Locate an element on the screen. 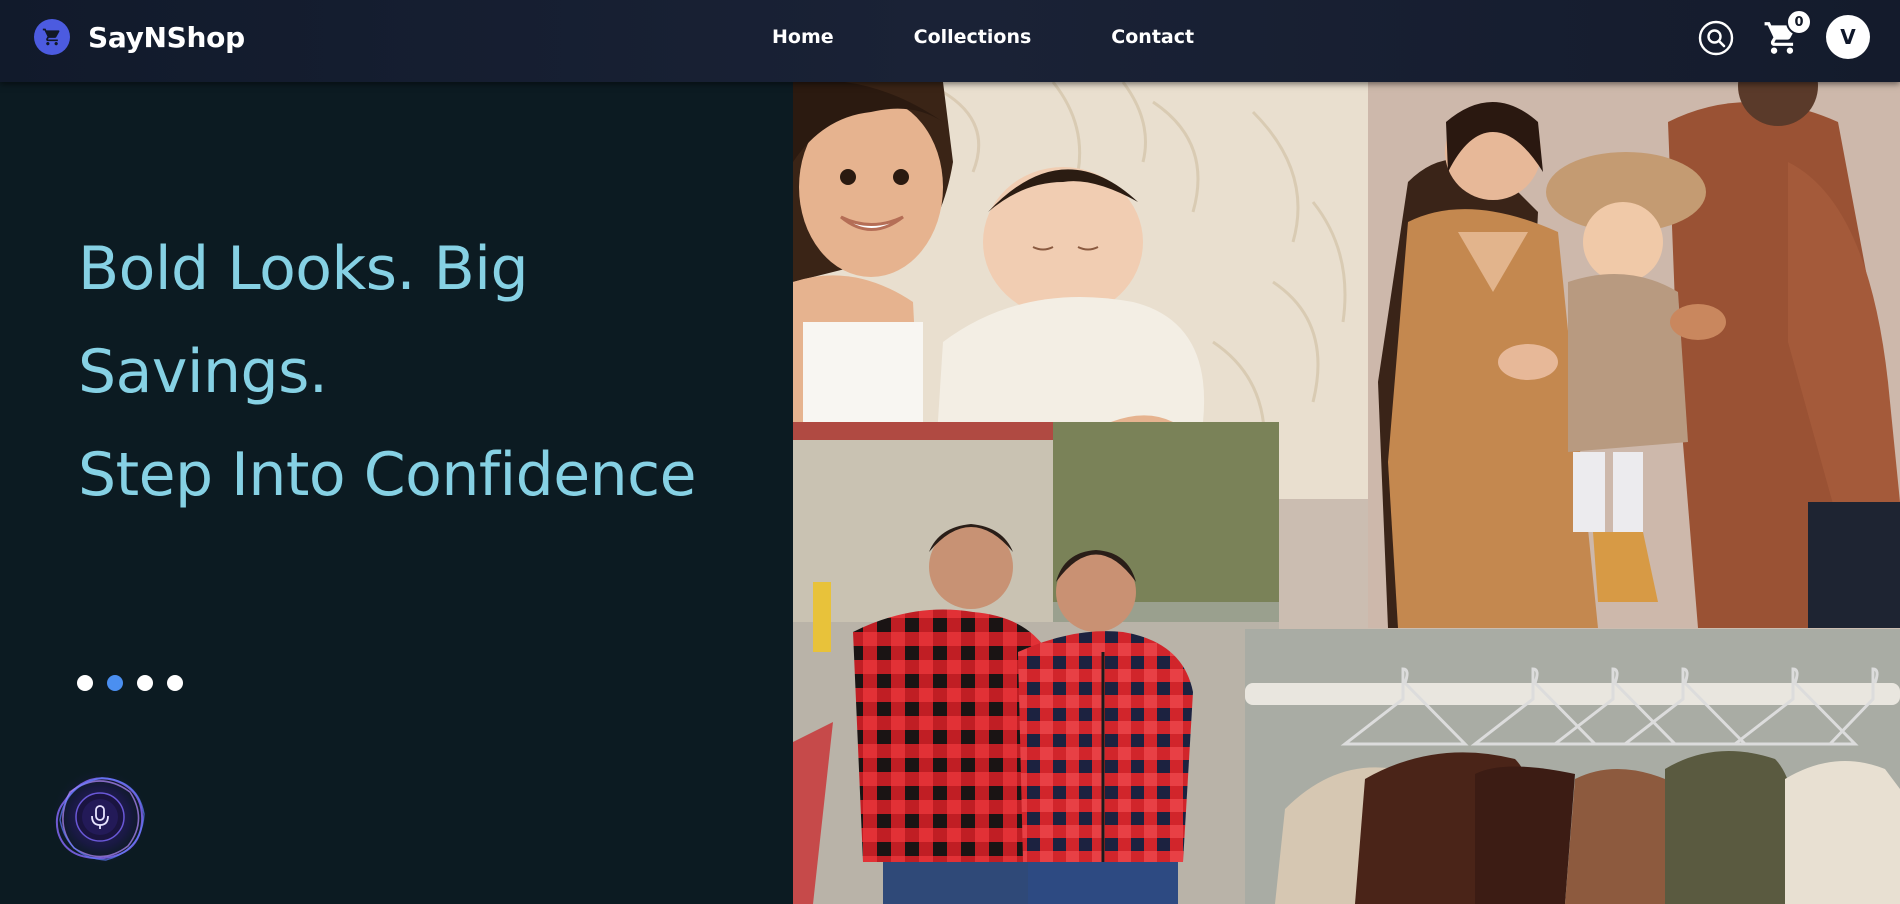  headline-line-3: Step Into Confidence is located at coordinates (387, 475).